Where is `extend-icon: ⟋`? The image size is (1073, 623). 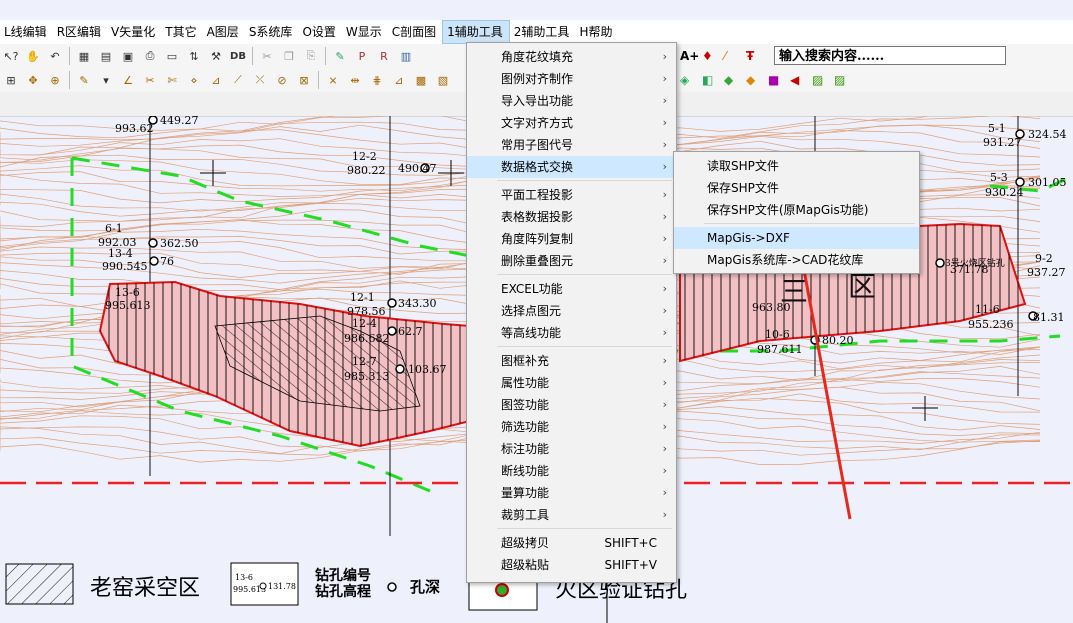 extend-icon: ⟋ is located at coordinates (238, 80).